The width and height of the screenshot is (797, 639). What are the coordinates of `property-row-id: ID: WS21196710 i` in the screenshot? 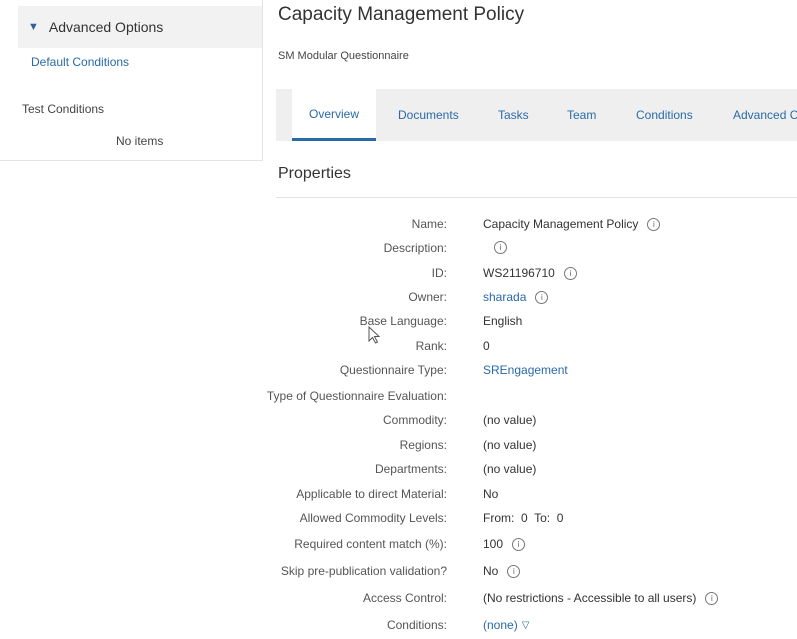 It's located at (536, 276).